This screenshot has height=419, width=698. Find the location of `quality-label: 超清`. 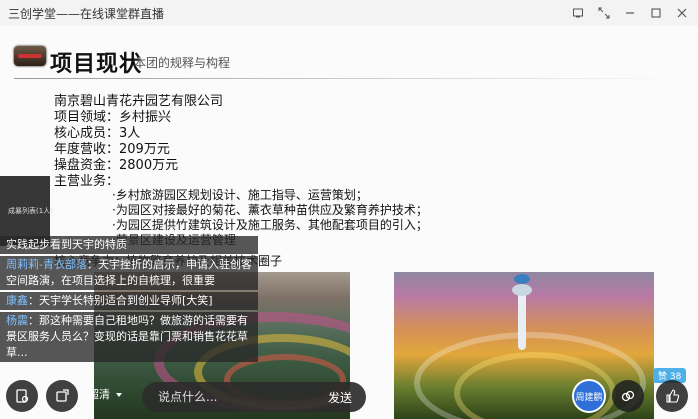

quality-label: 超清 is located at coordinates (99, 394).